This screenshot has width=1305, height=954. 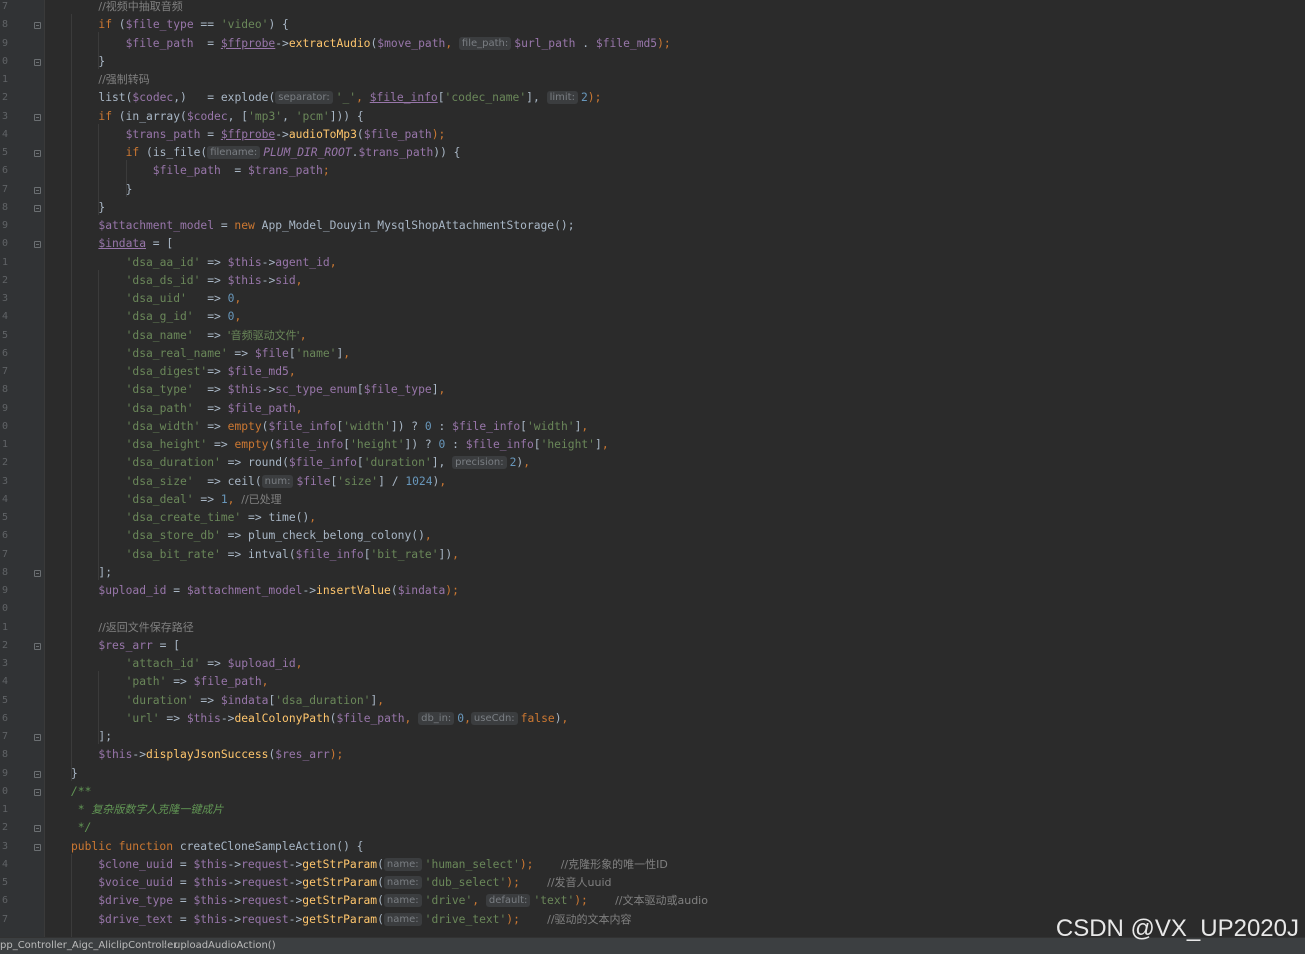 What do you see at coordinates (132, 590) in the screenshot?
I see `code-token: $upload_id` at bounding box center [132, 590].